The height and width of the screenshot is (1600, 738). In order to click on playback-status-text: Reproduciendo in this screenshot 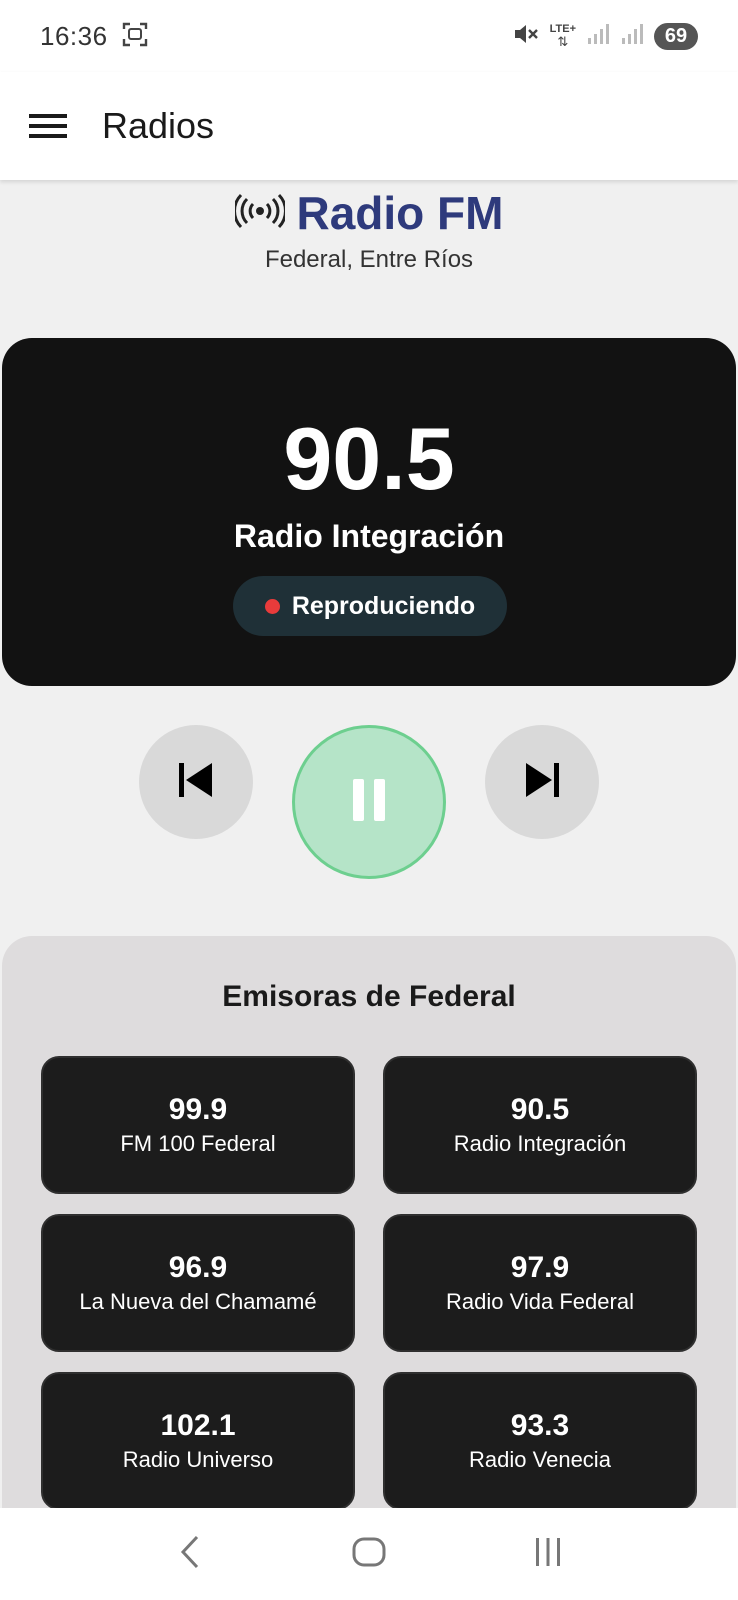, I will do `click(383, 605)`.